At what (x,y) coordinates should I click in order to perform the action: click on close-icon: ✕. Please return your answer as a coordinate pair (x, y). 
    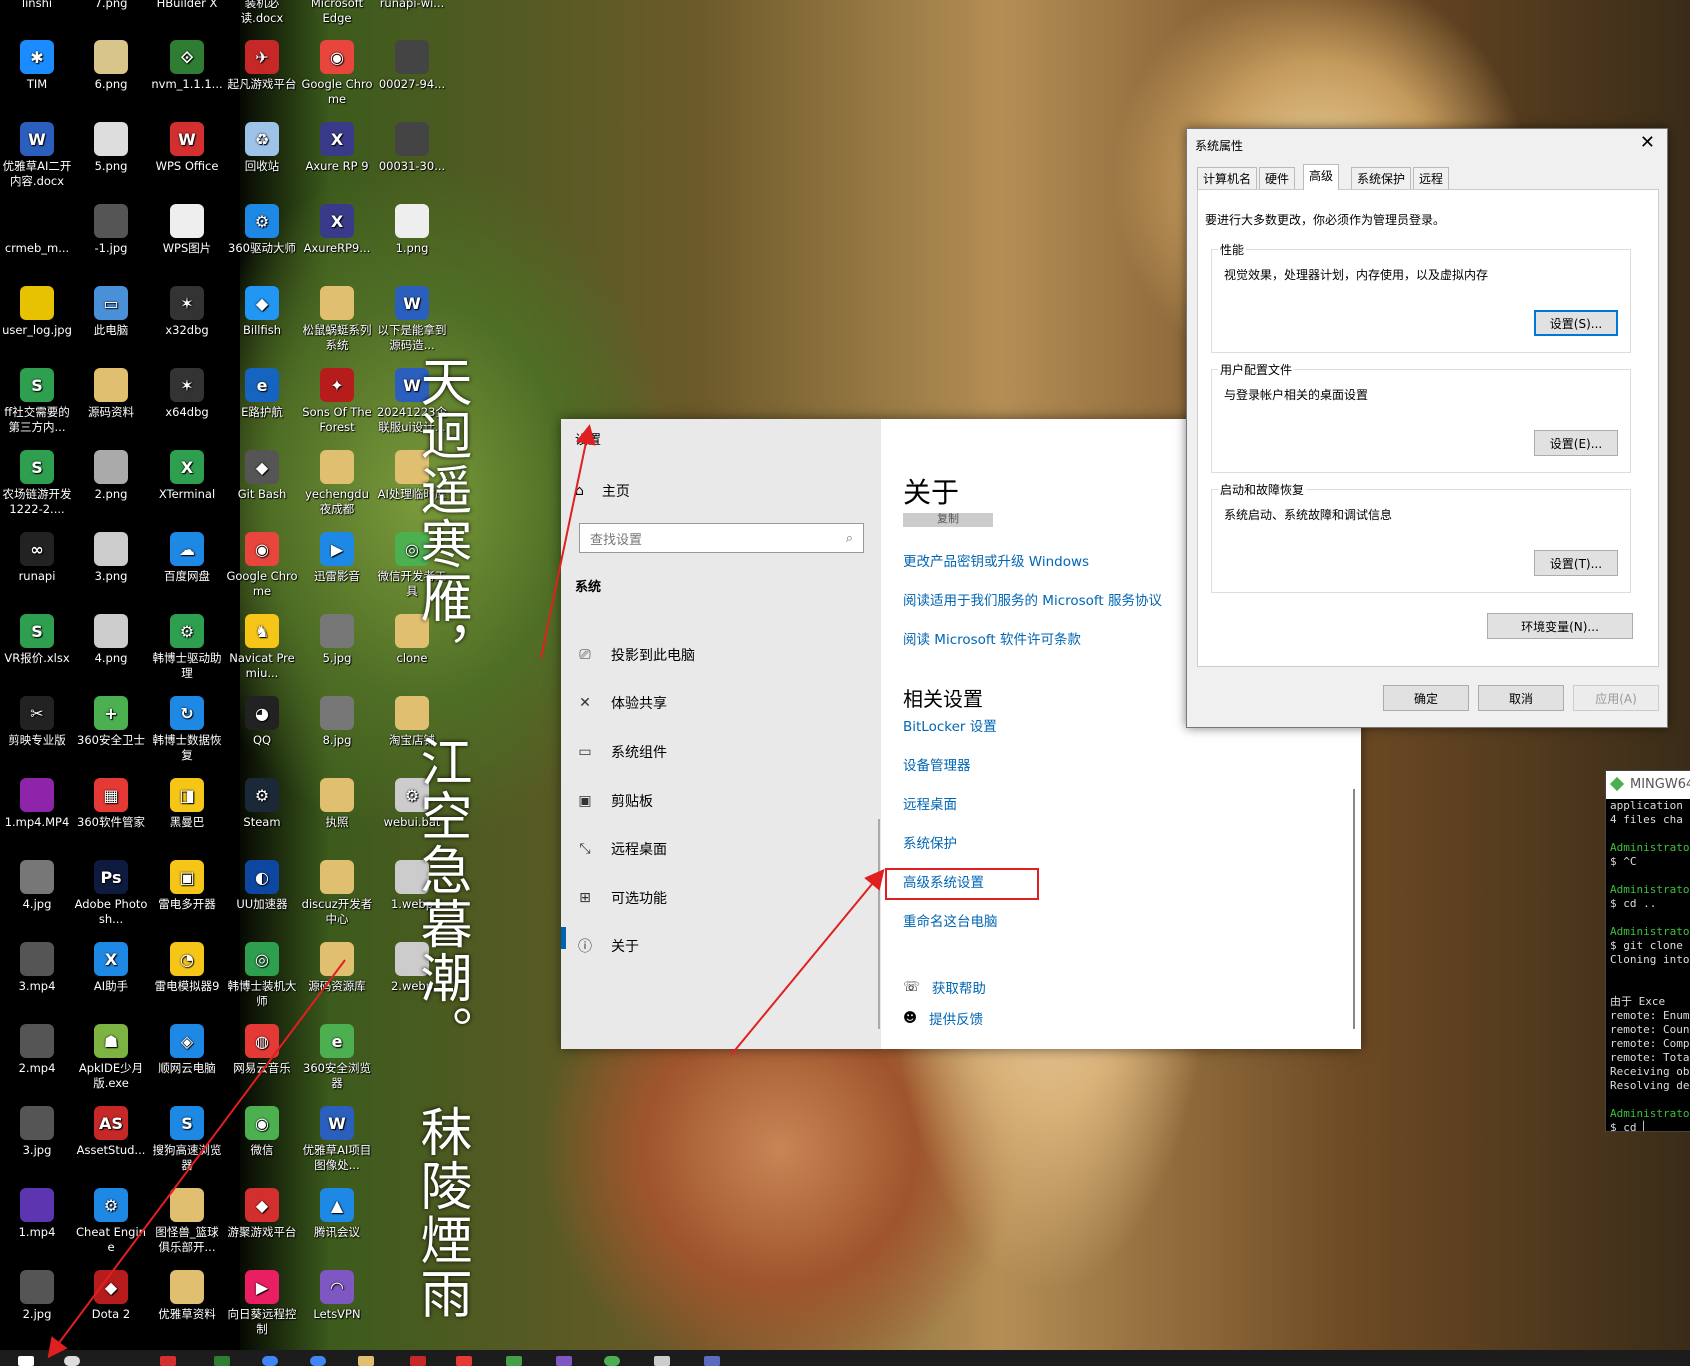
    Looking at the image, I should click on (1647, 142).